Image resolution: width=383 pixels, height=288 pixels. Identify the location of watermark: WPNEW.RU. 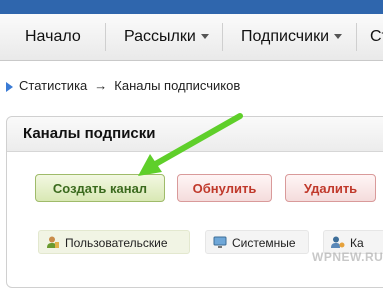
(347, 257).